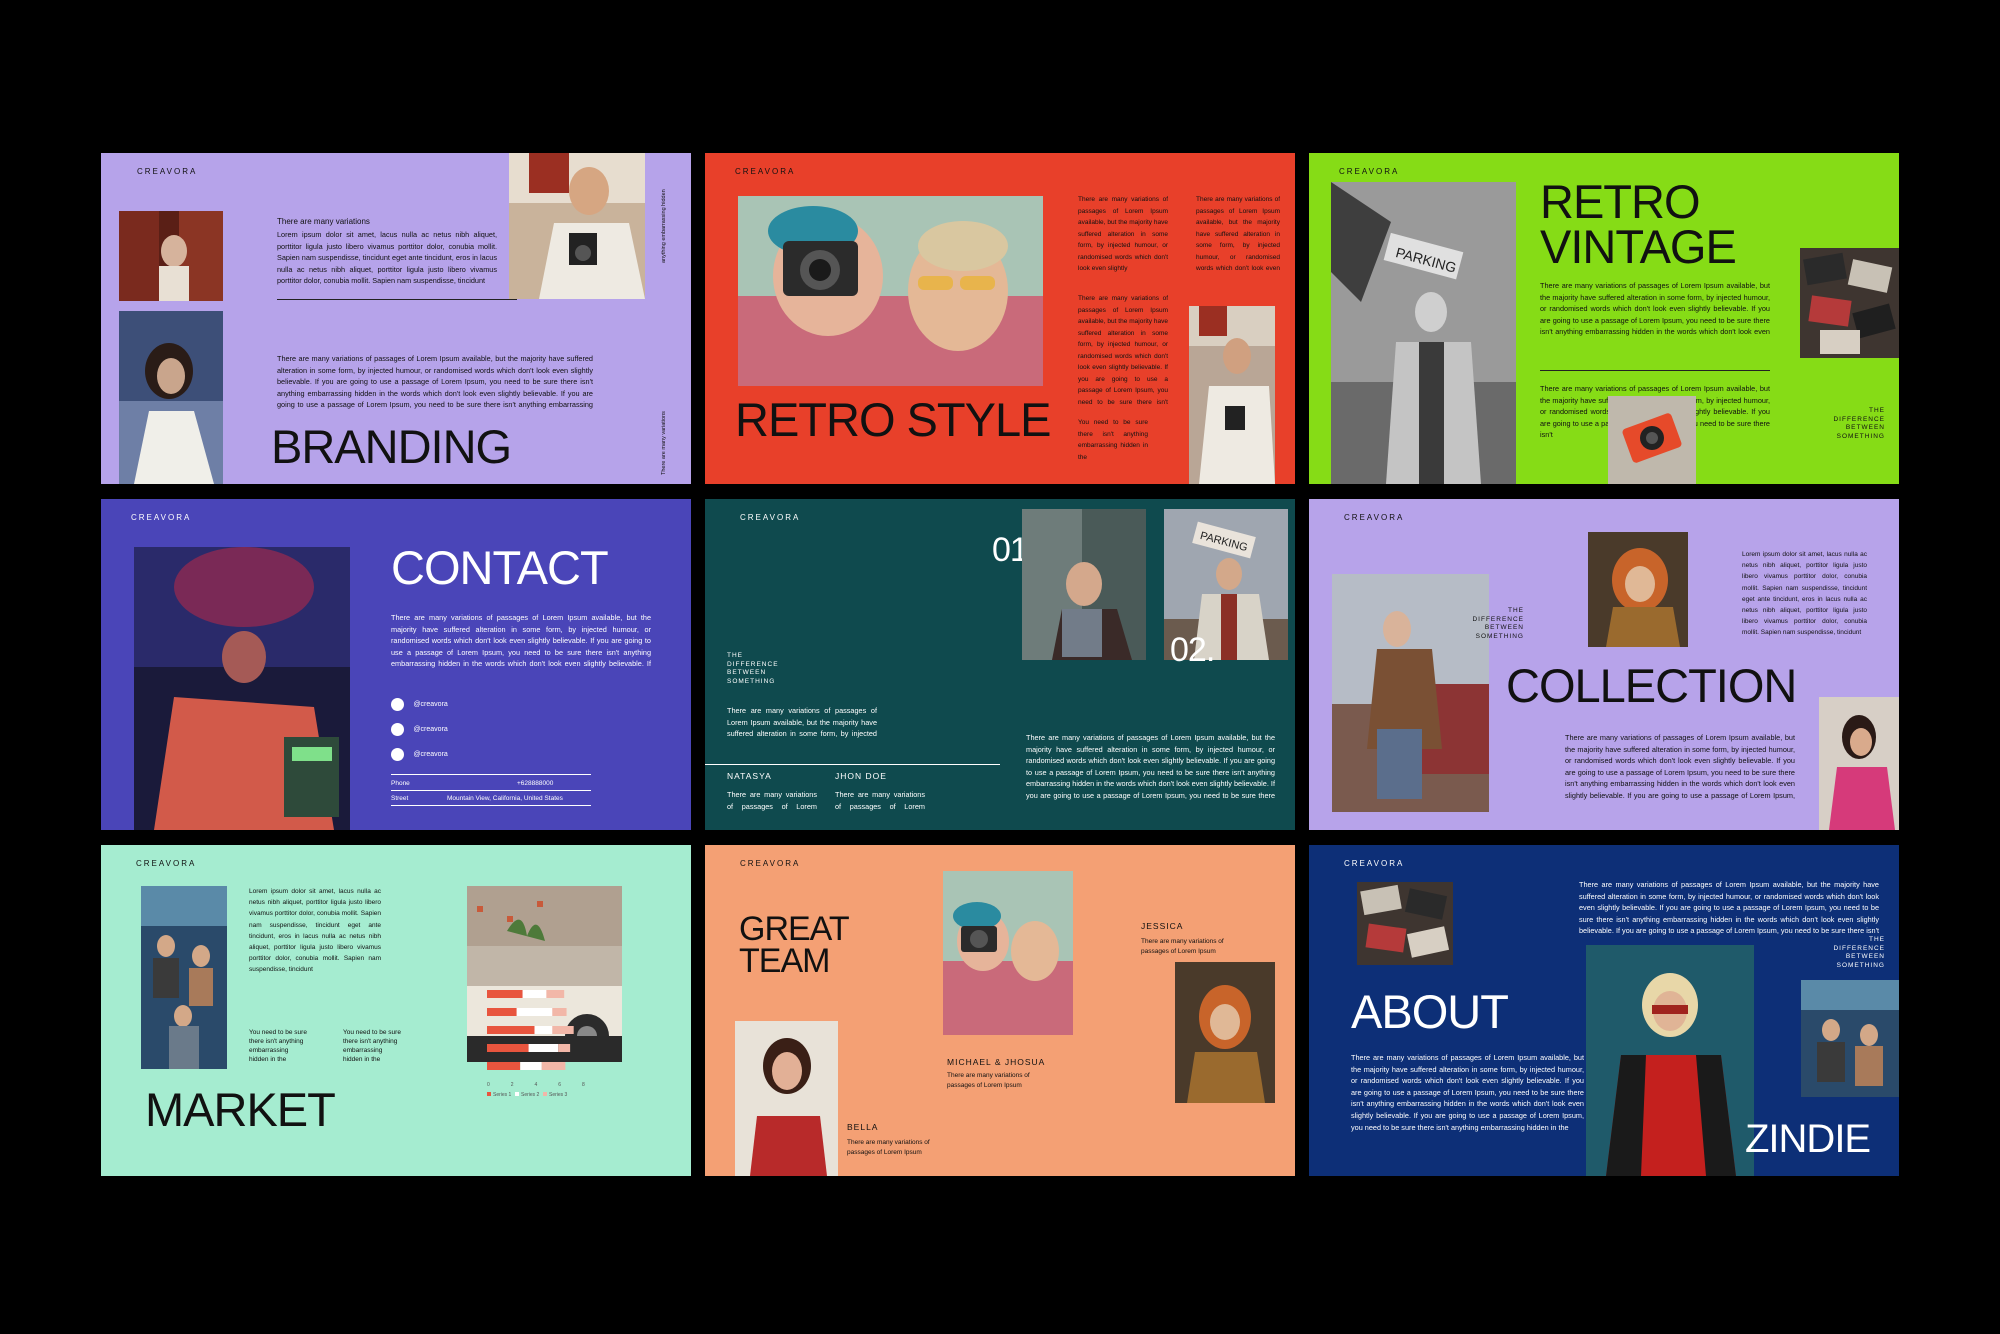 Image resolution: width=2000 pixels, height=1334 pixels. What do you see at coordinates (1808, 1139) in the screenshot?
I see `about-name: ZINDIE` at bounding box center [1808, 1139].